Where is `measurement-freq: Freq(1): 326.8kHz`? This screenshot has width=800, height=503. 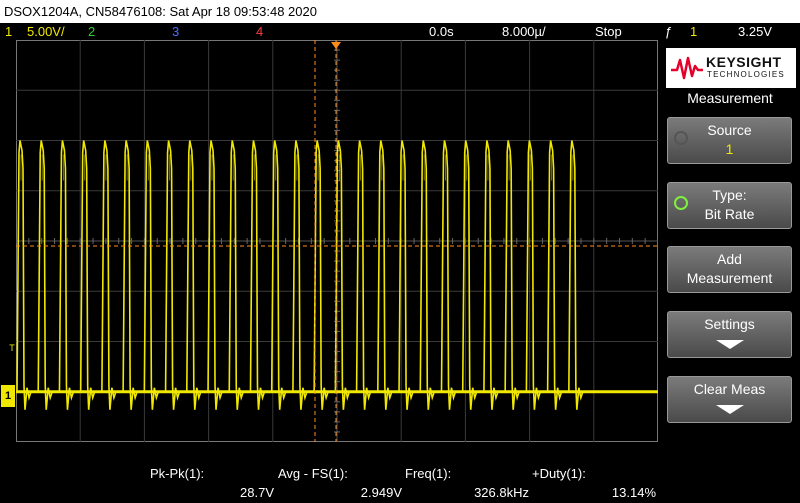 measurement-freq: Freq(1): 326.8kHz is located at coordinates (467, 483).